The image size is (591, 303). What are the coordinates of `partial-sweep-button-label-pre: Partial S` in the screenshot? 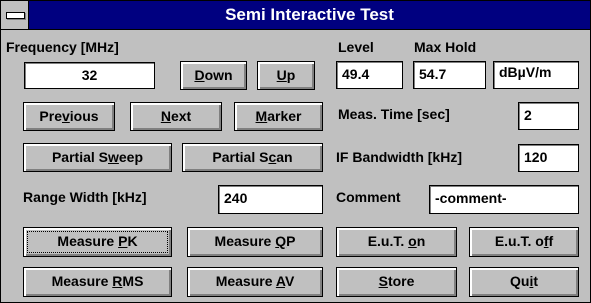 It's located at (79, 157).